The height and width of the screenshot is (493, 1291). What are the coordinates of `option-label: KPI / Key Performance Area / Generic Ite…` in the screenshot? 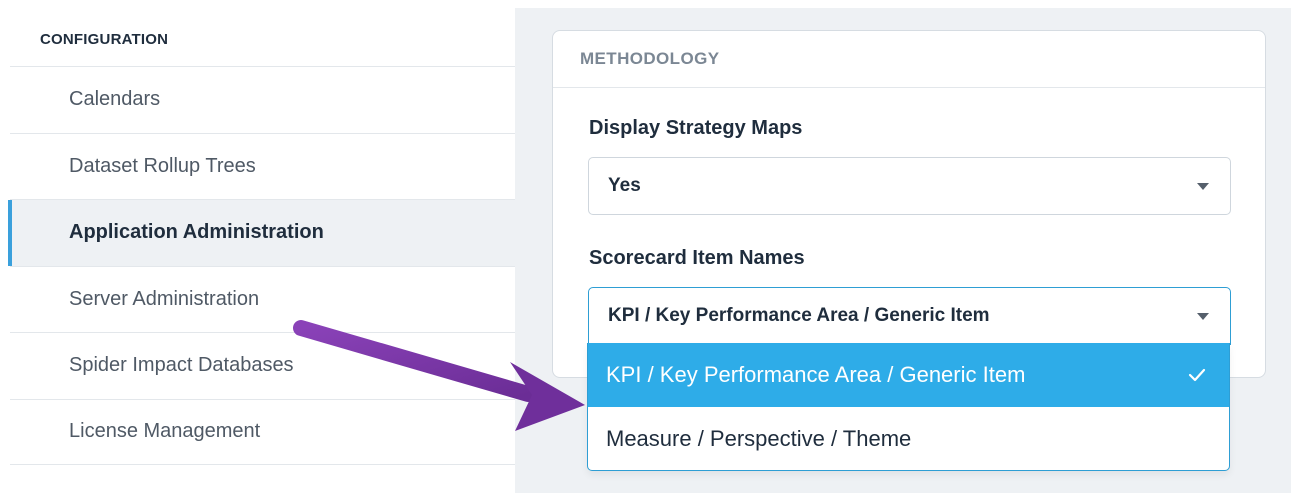 It's located at (816, 374).